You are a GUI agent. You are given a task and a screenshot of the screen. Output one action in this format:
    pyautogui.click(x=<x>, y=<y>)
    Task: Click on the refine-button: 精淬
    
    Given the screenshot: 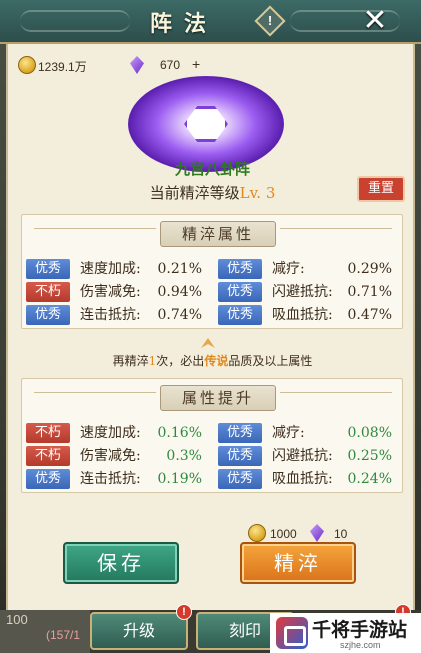 What is the action you would take?
    pyautogui.click(x=298, y=563)
    